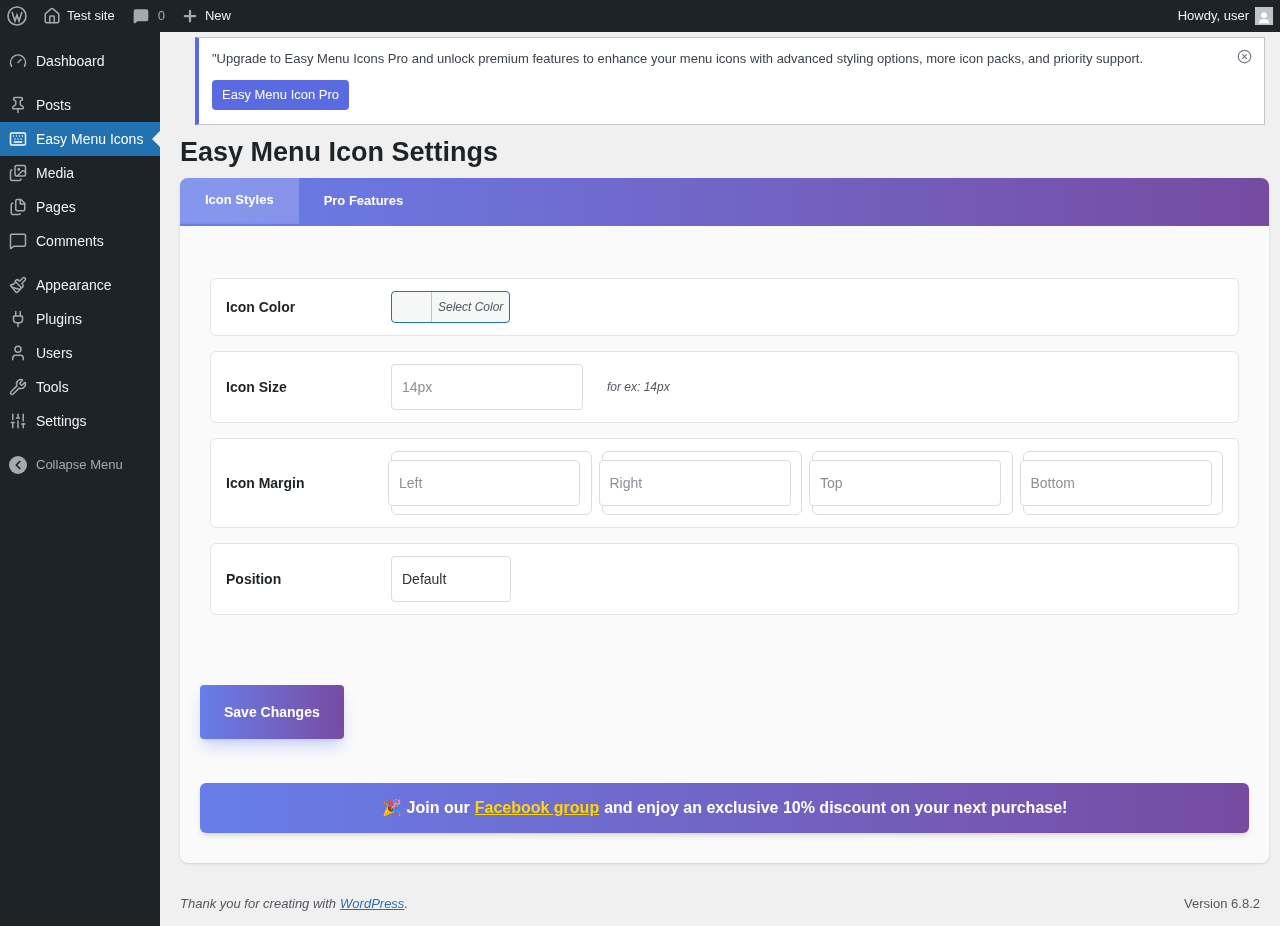 Image resolution: width=1280 pixels, height=926 pixels. What do you see at coordinates (694, 482) in the screenshot?
I see `margin-field: Right` at bounding box center [694, 482].